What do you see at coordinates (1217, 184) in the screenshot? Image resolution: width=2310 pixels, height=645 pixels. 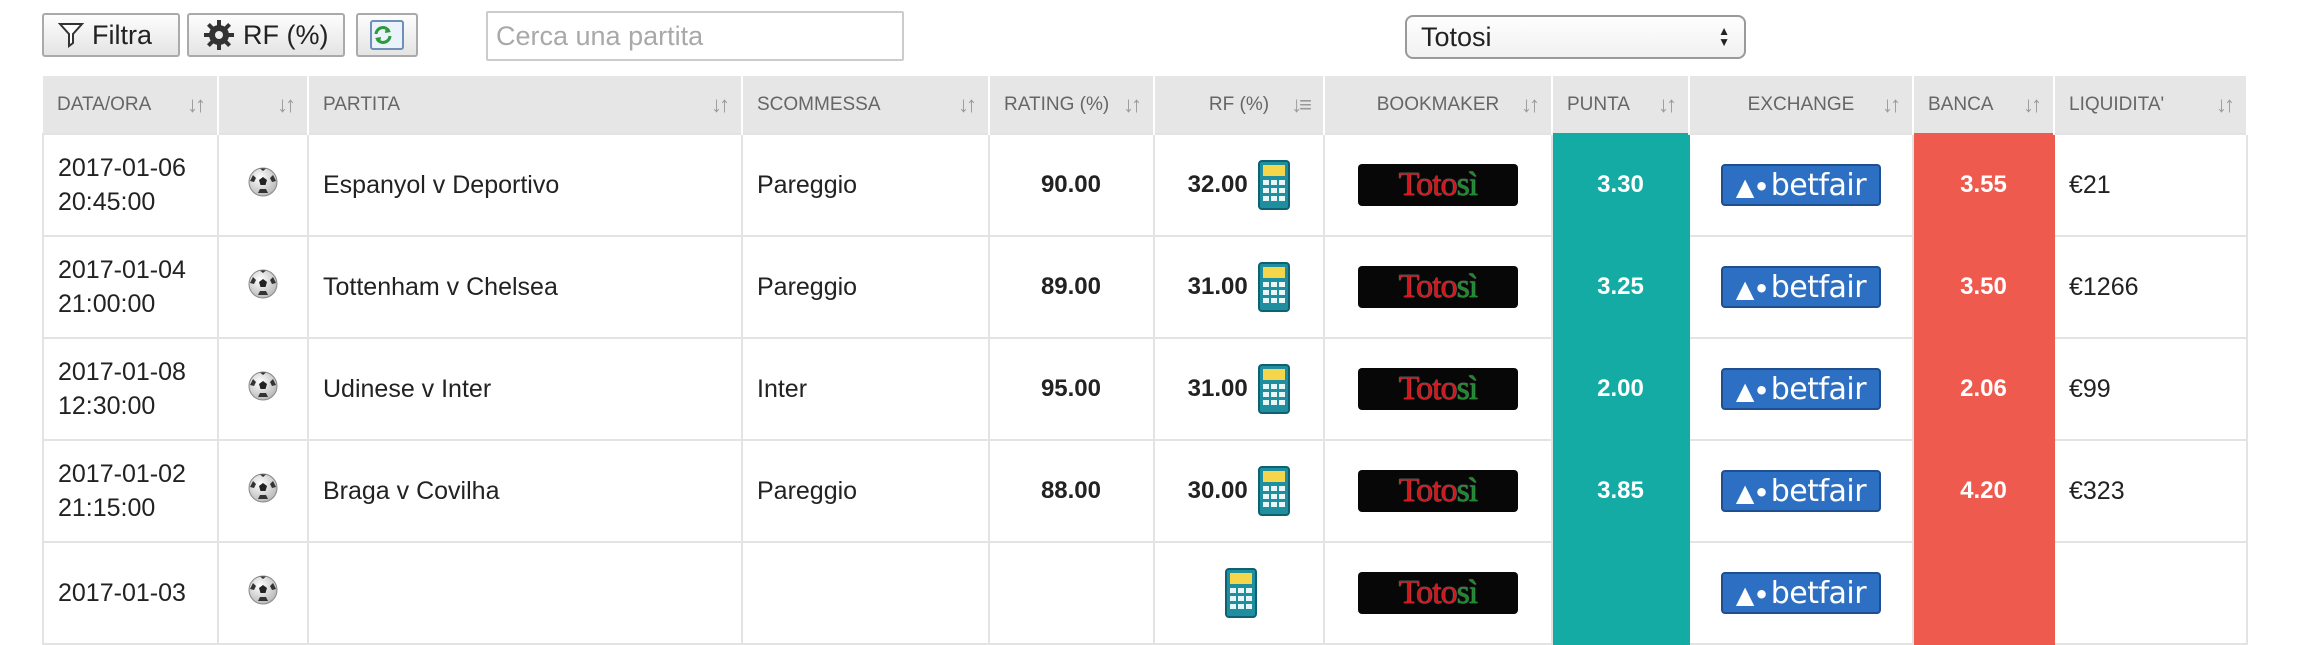 I see `rf-value: 32.00` at bounding box center [1217, 184].